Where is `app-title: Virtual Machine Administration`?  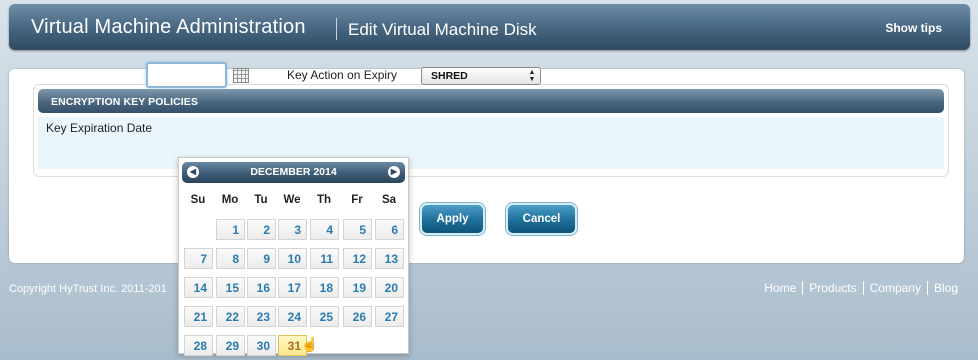
app-title: Virtual Machine Administration is located at coordinates (168, 27).